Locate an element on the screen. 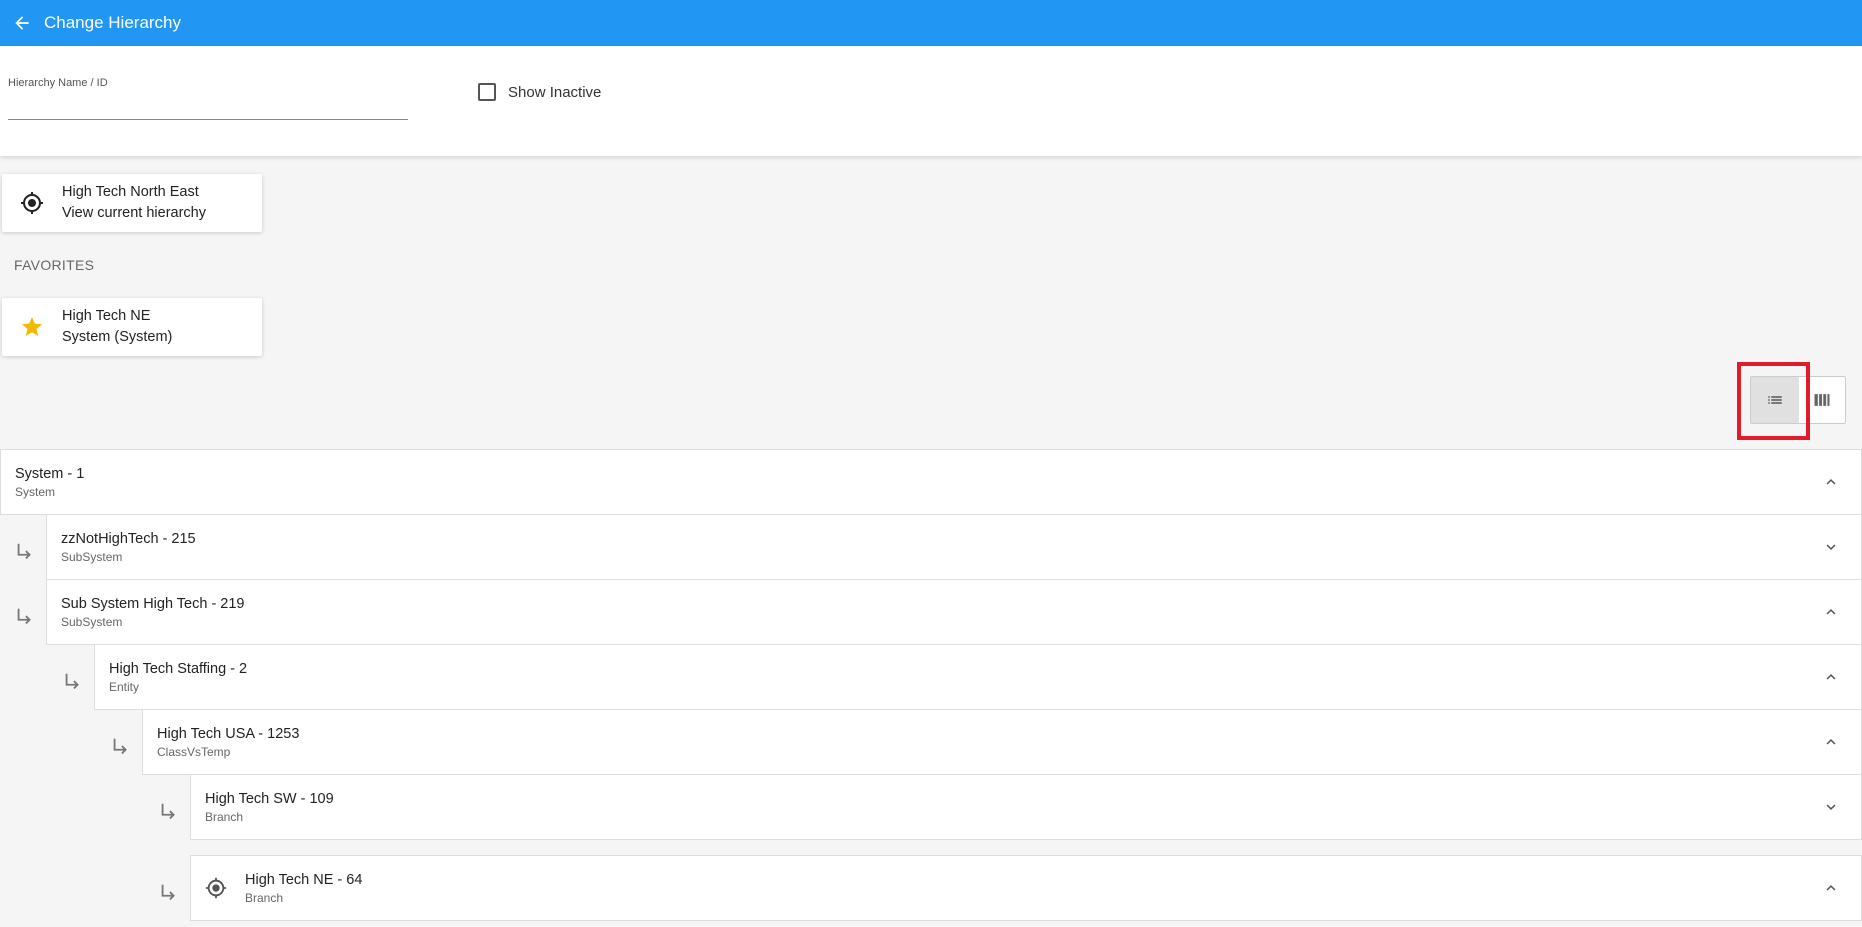  tree-row-name: zzNotHighTech - 215 is located at coordinates (128, 538).